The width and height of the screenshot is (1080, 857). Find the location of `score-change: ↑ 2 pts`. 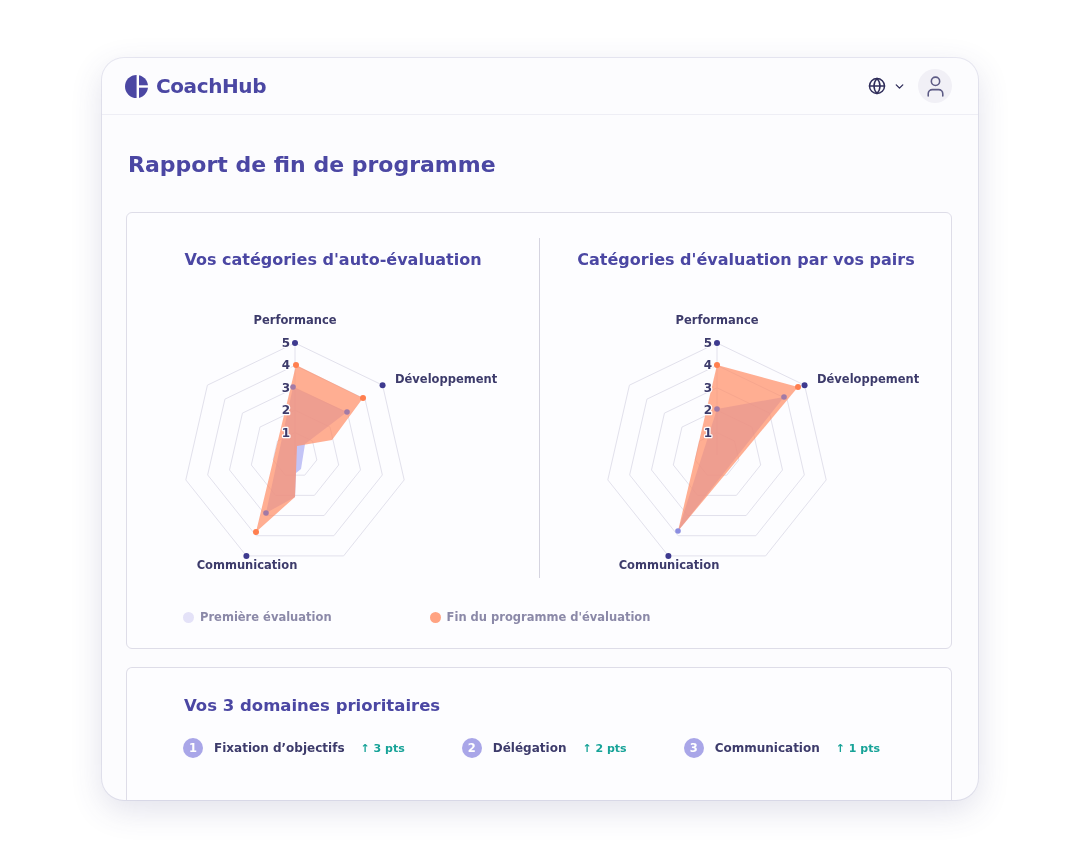

score-change: ↑ 2 pts is located at coordinates (604, 748).